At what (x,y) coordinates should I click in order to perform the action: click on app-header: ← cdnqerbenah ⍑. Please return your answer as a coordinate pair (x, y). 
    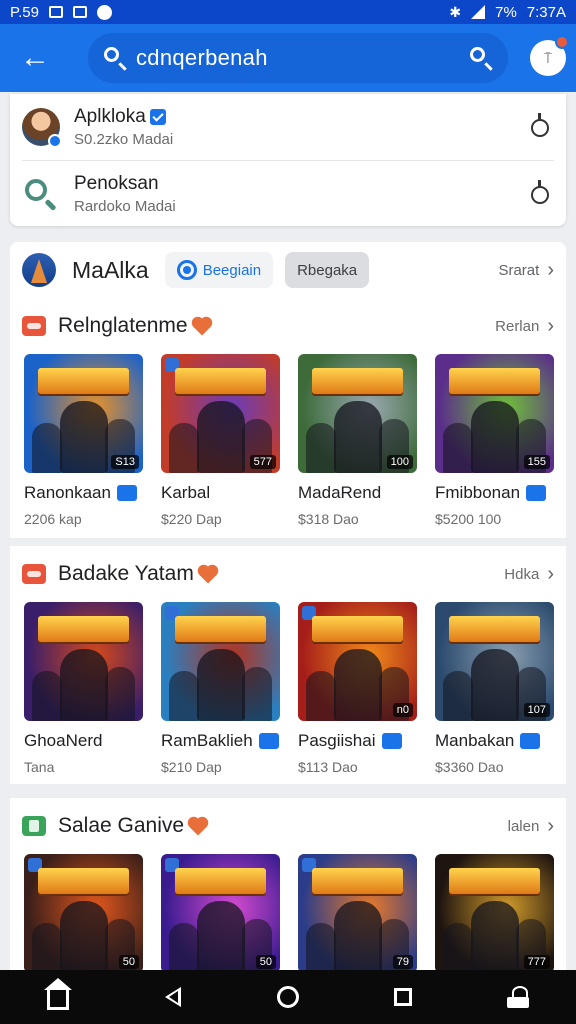
    Looking at the image, I should click on (288, 58).